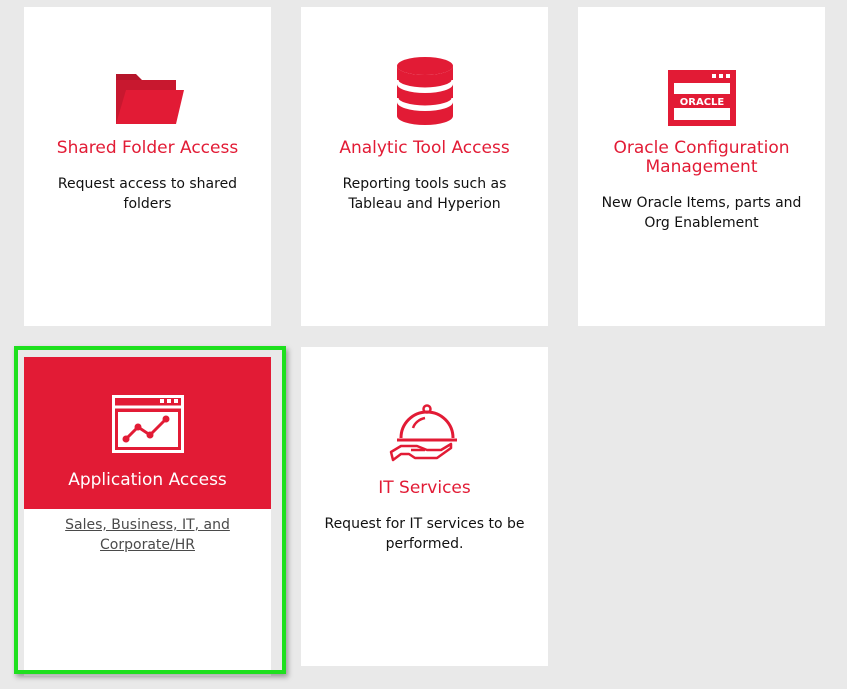 This screenshot has height=689, width=847. I want to click on serving-tray-icon, so click(423, 433).